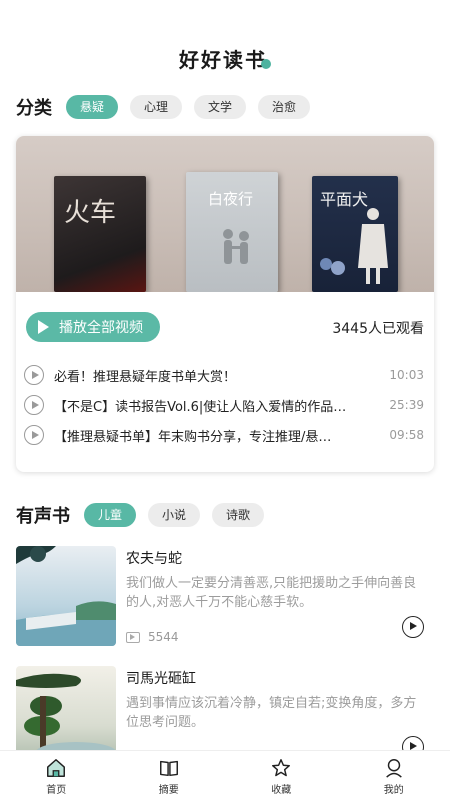  Describe the element at coordinates (281, 790) in the screenshot. I see `tab-label-favorites: 收藏` at that location.